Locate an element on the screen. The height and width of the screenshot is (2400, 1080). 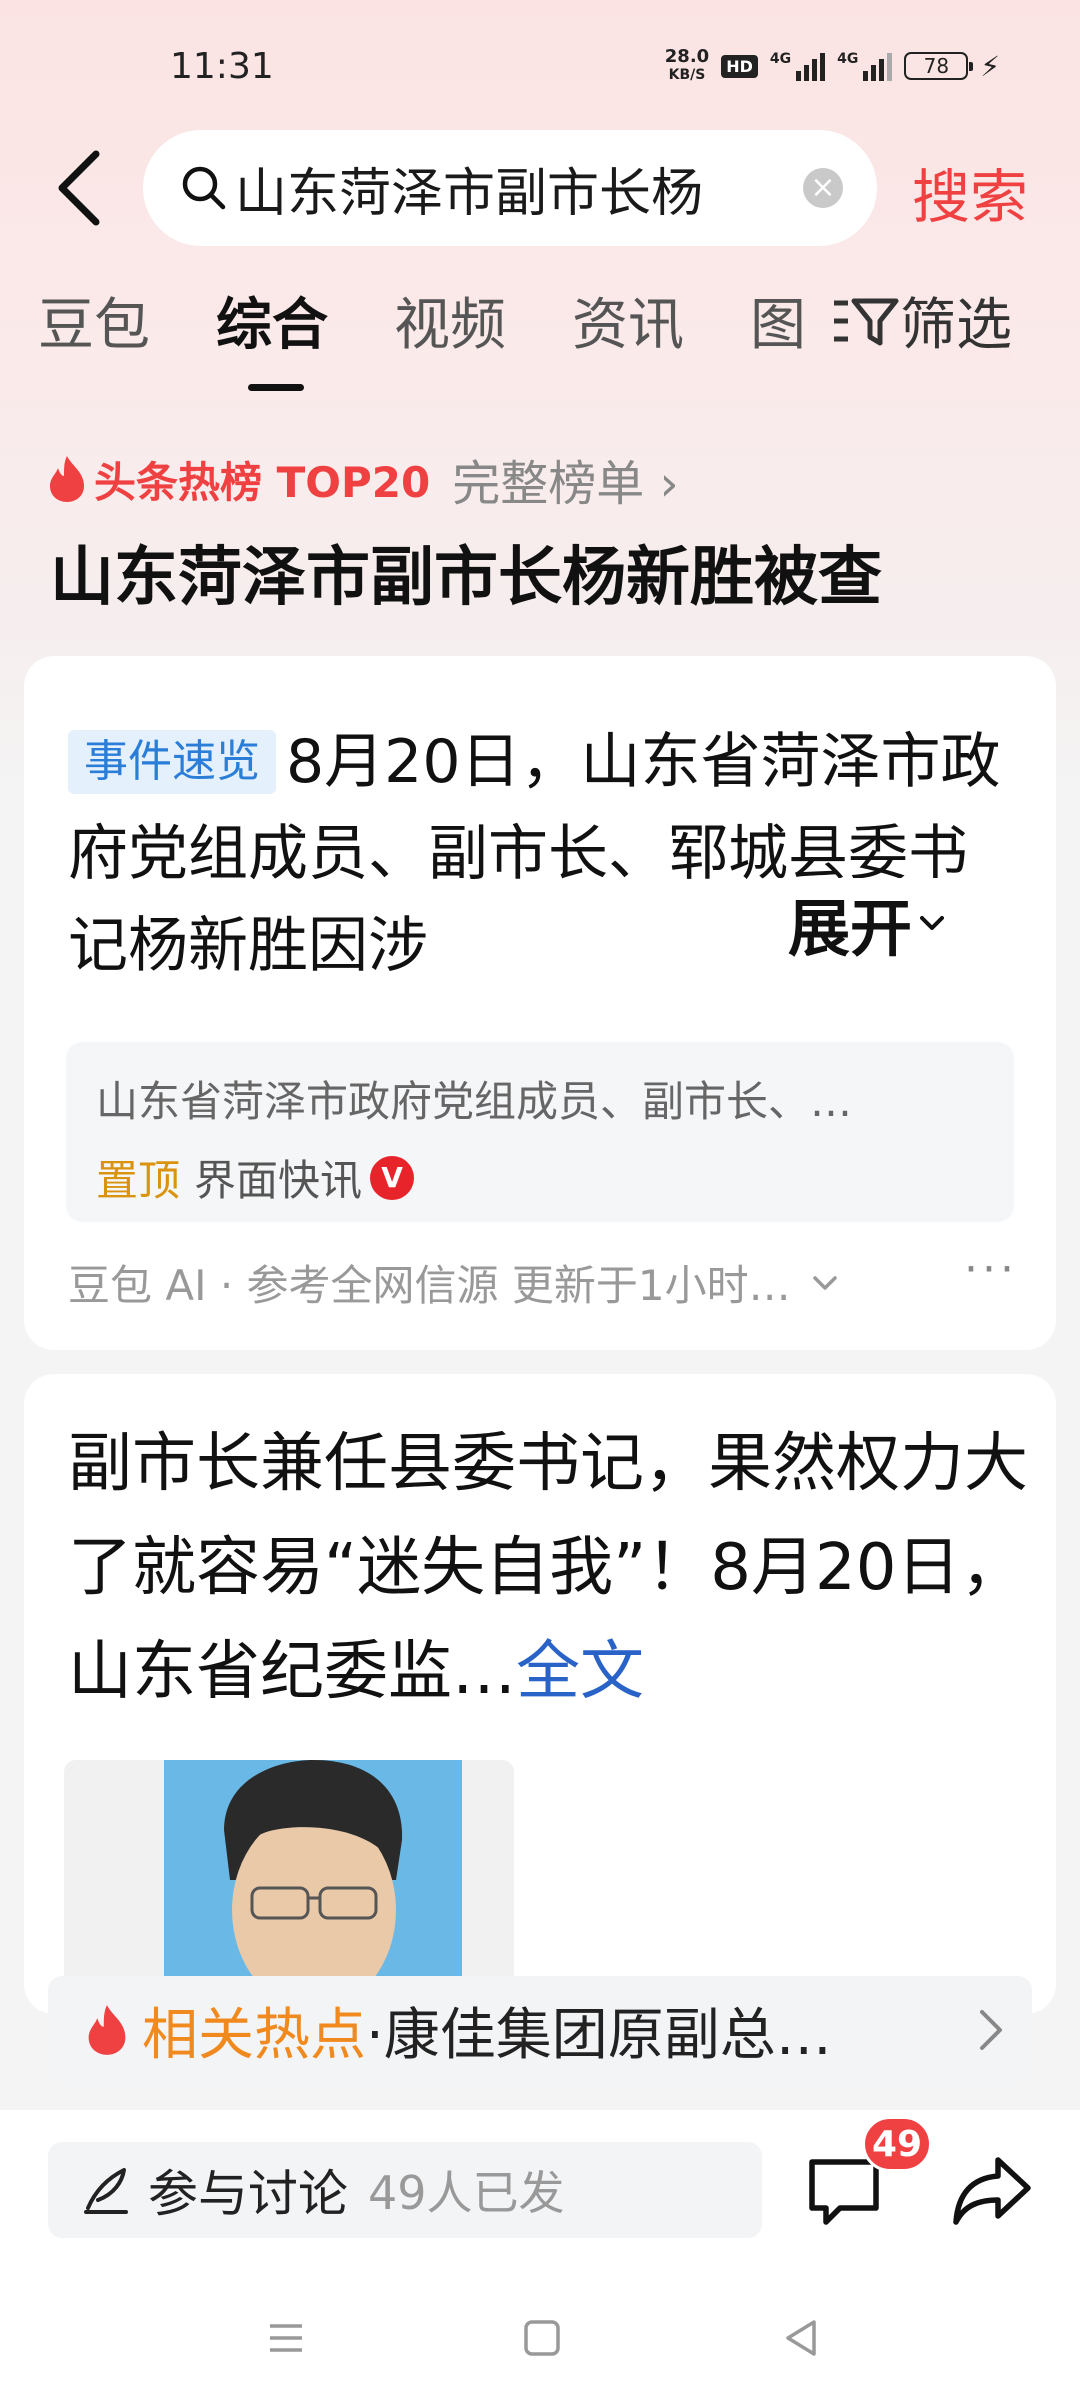
search-input: 山东菏泽市副市长杨 × is located at coordinates (510, 188).